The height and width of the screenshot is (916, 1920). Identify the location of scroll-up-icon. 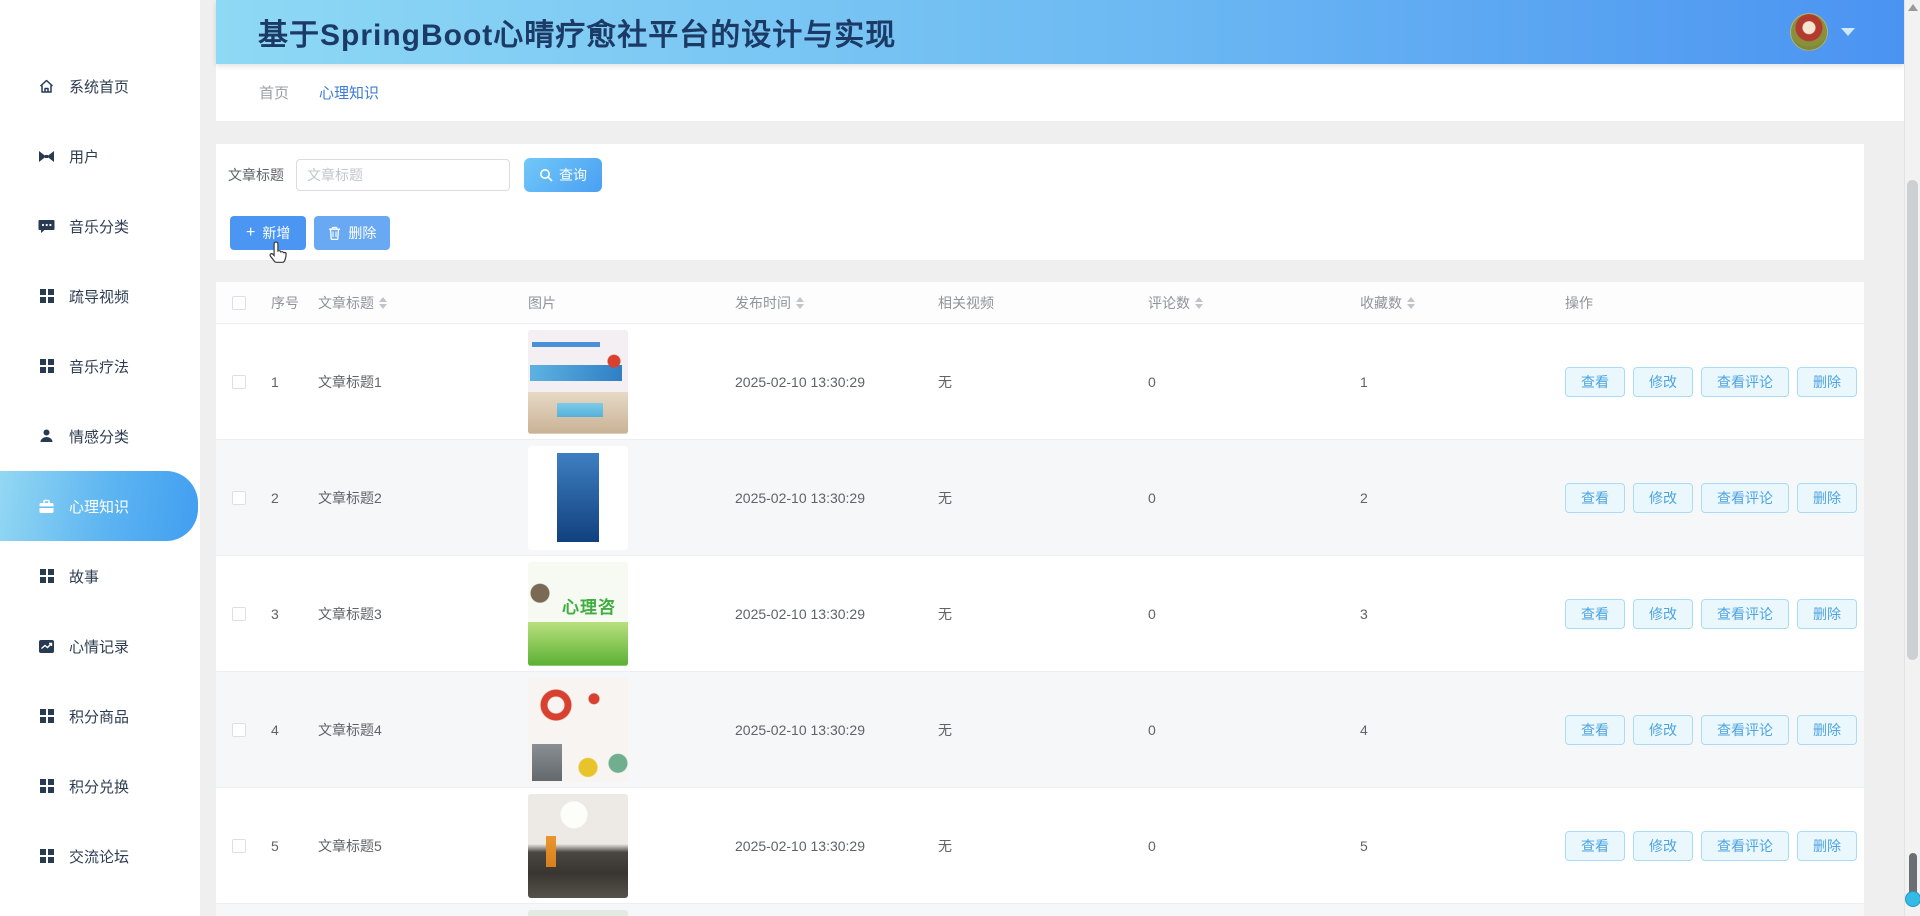
(1913, 7).